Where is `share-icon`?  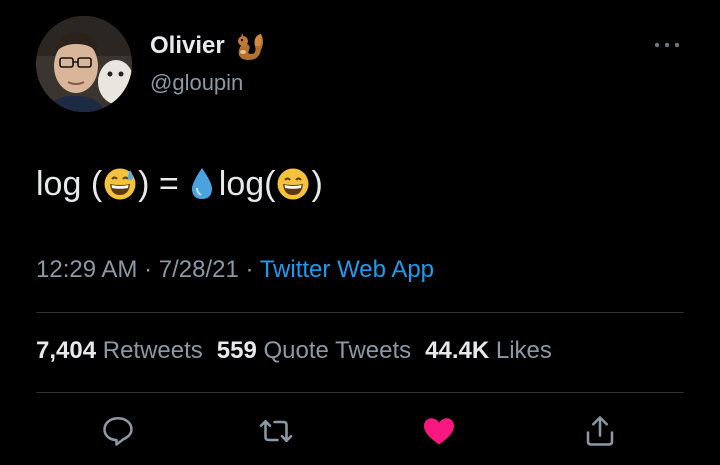
share-icon is located at coordinates (600, 431).